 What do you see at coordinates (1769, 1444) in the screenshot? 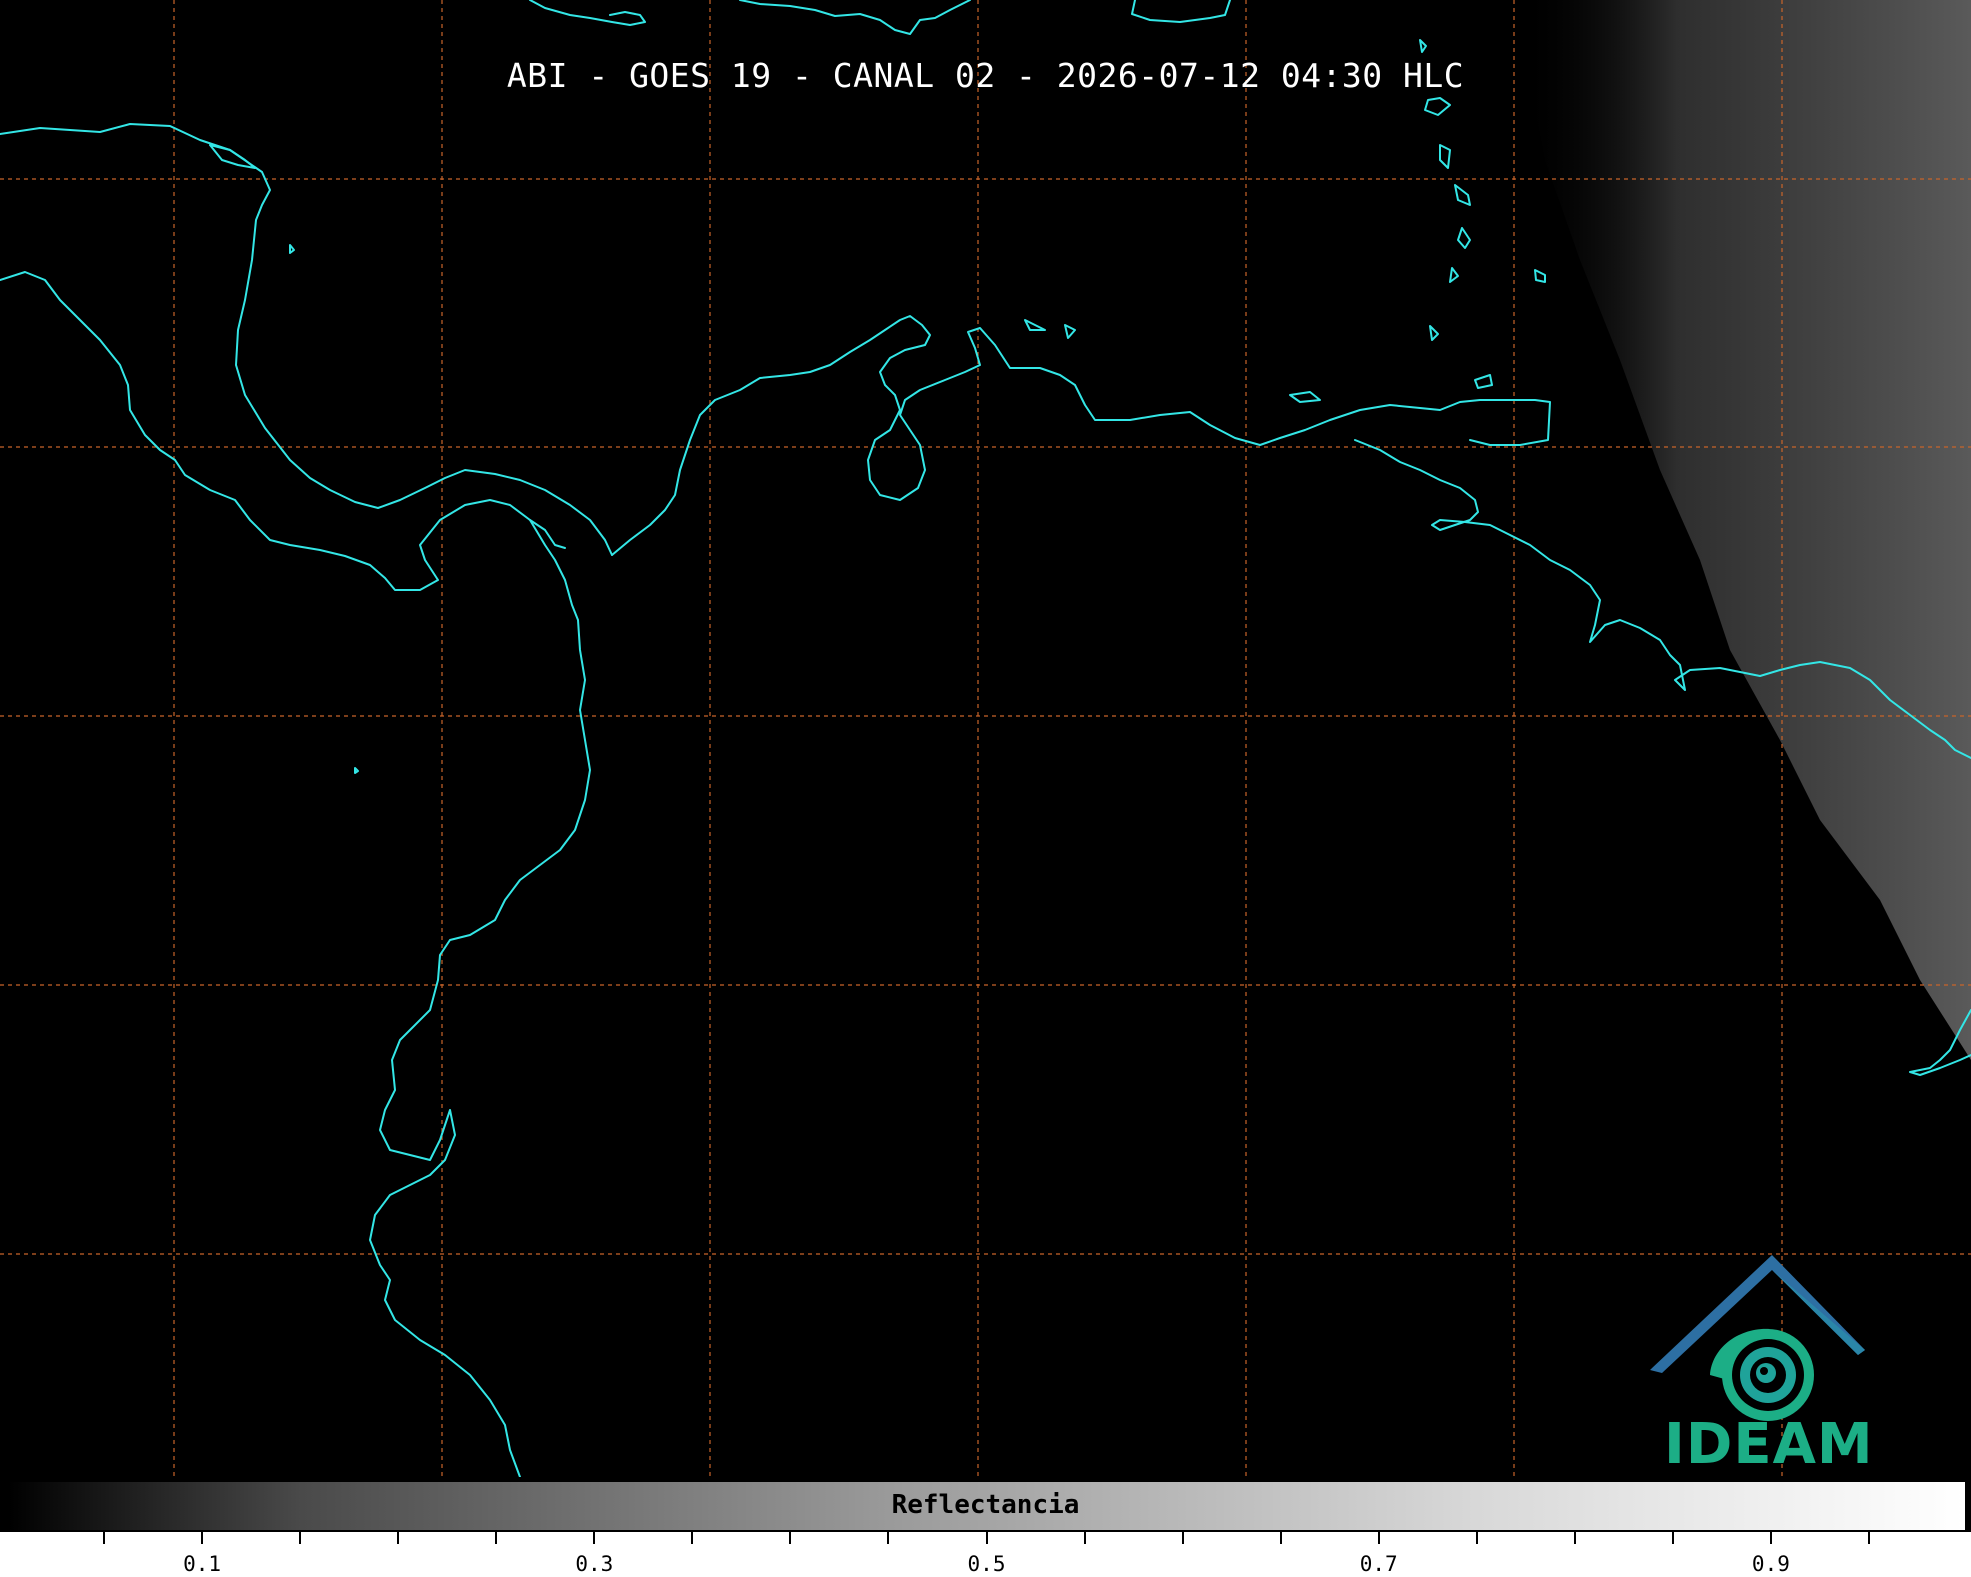
I see `ideam-logo-text: IDEAM` at bounding box center [1769, 1444].